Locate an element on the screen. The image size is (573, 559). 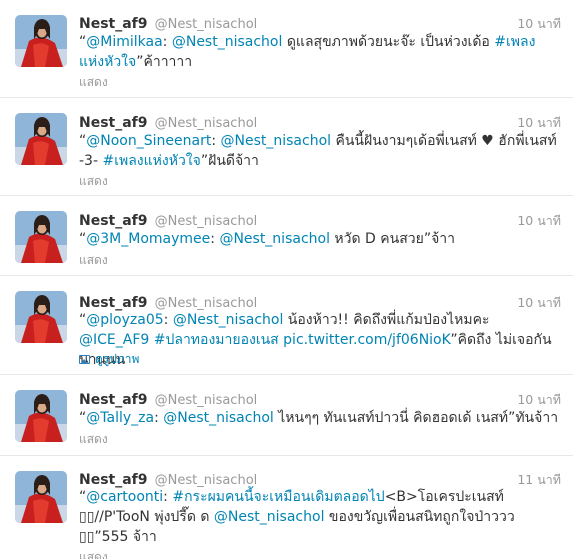
mention-link: @cartoonti is located at coordinates (124, 497).